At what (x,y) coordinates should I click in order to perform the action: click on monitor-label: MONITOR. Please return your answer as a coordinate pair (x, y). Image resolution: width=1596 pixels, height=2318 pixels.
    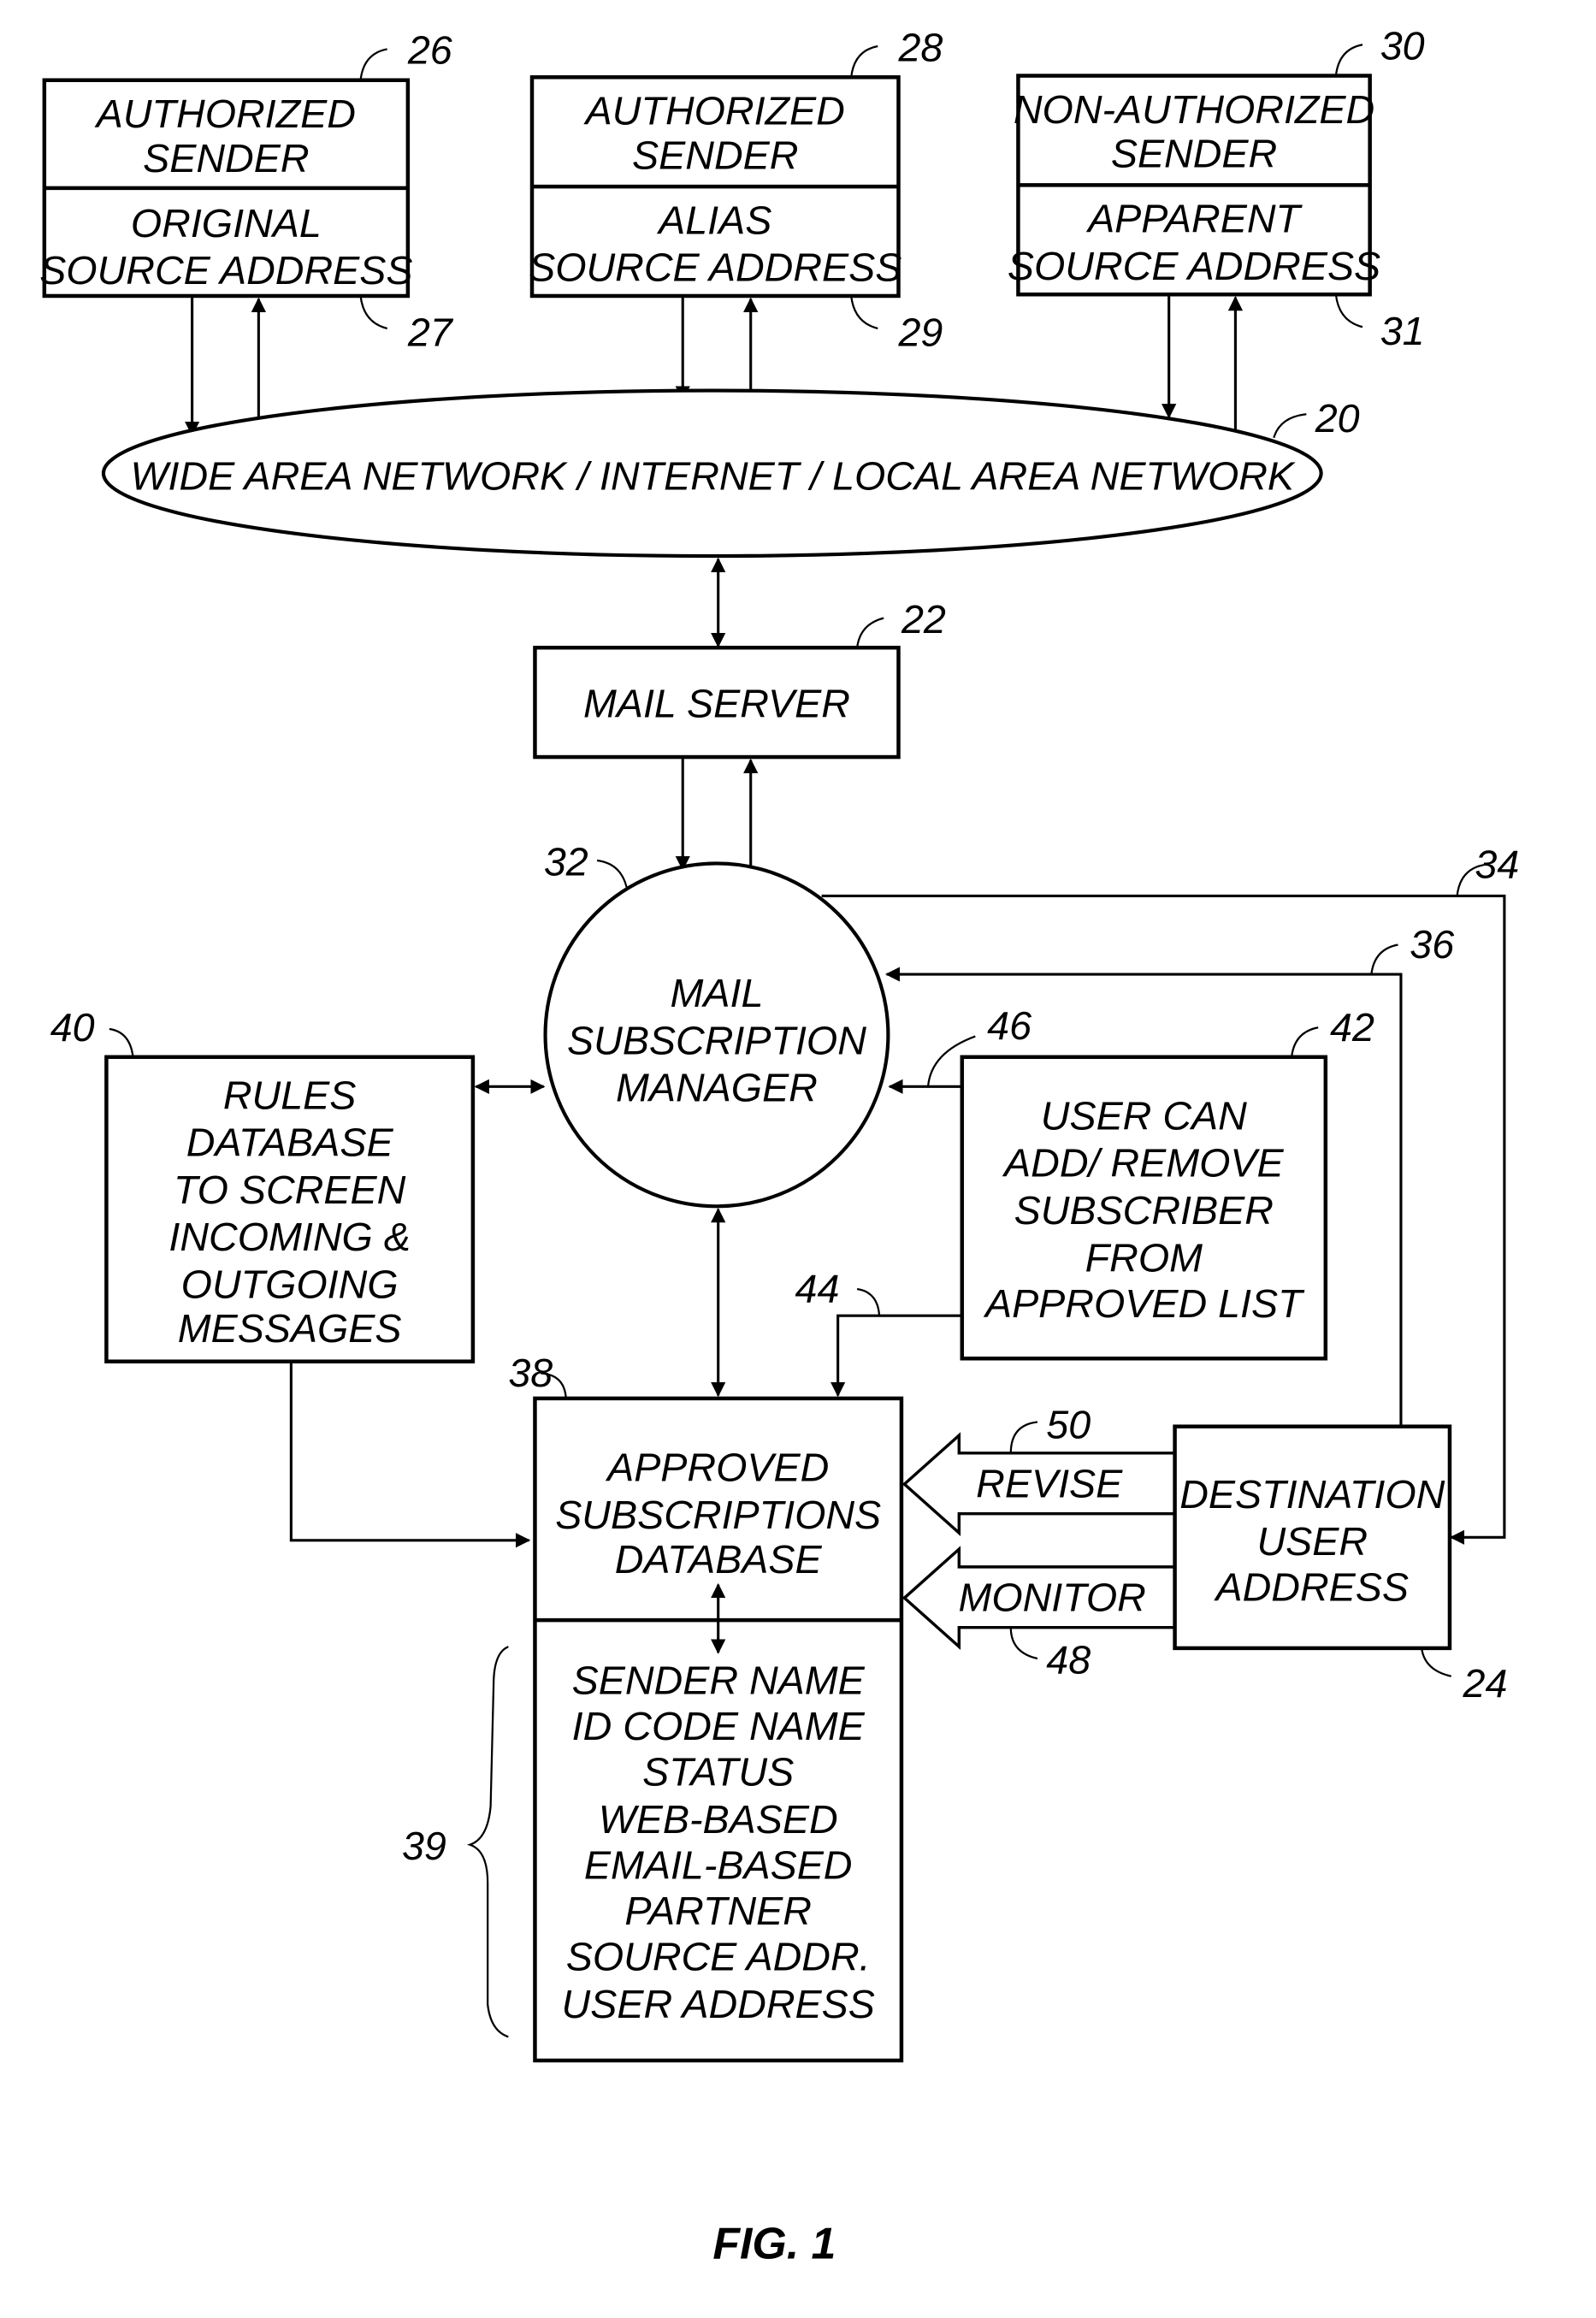
    Looking at the image, I should click on (1051, 1598).